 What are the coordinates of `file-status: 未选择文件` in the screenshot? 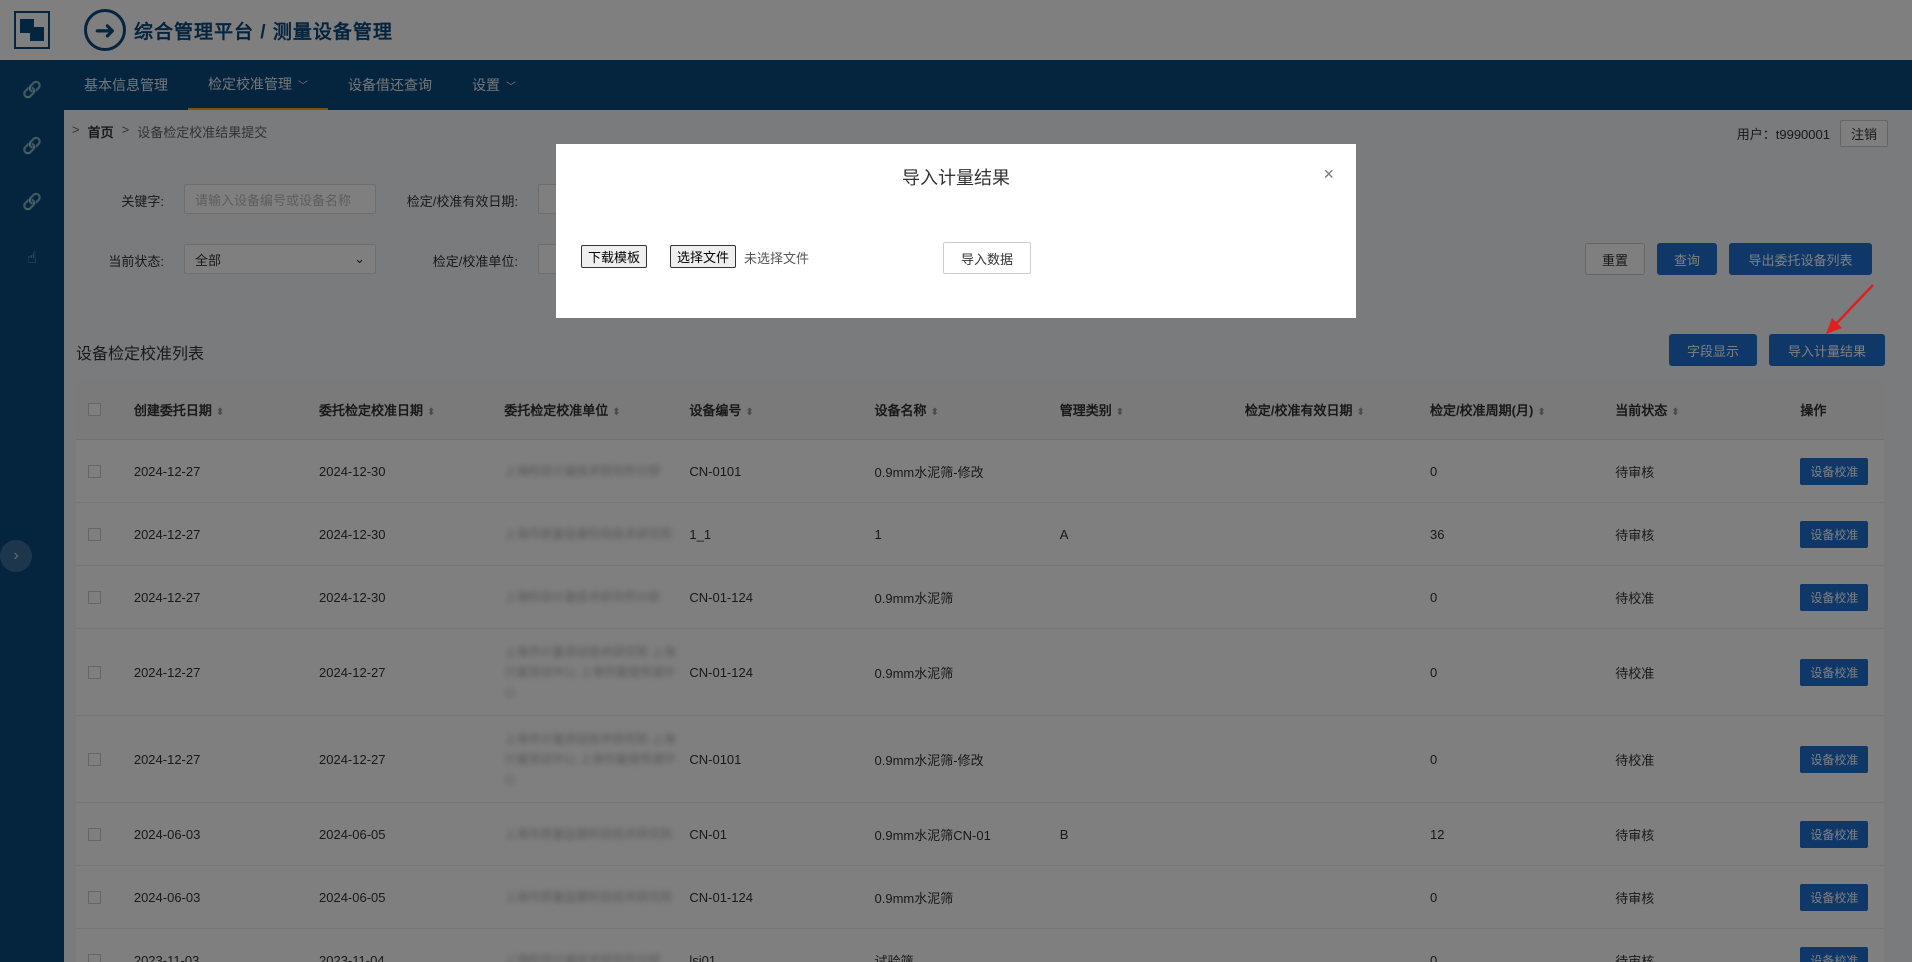 It's located at (777, 258).